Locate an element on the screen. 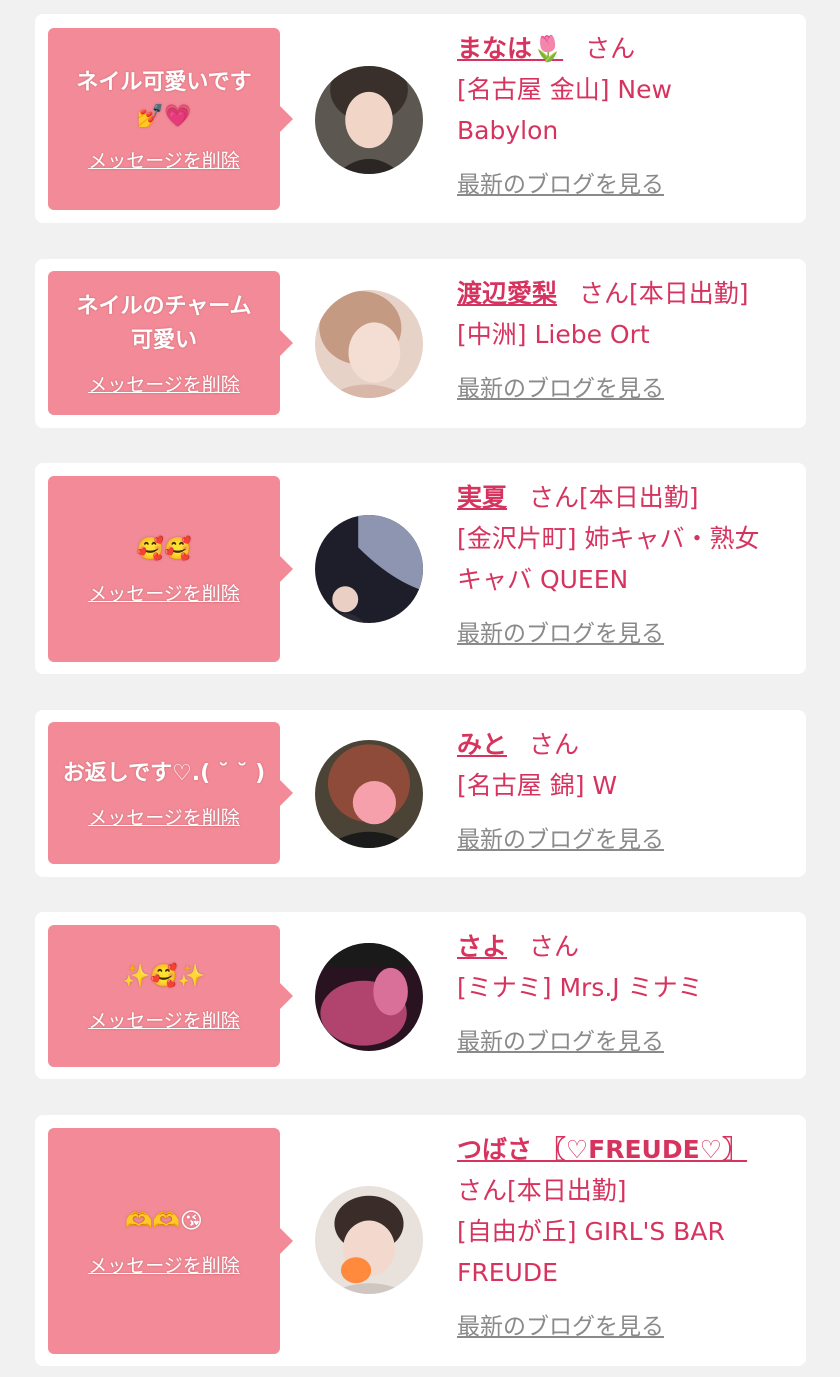 The height and width of the screenshot is (1377, 840). name-line: 渡辺愛梨 さん[本日出勤] is located at coordinates (627, 293).